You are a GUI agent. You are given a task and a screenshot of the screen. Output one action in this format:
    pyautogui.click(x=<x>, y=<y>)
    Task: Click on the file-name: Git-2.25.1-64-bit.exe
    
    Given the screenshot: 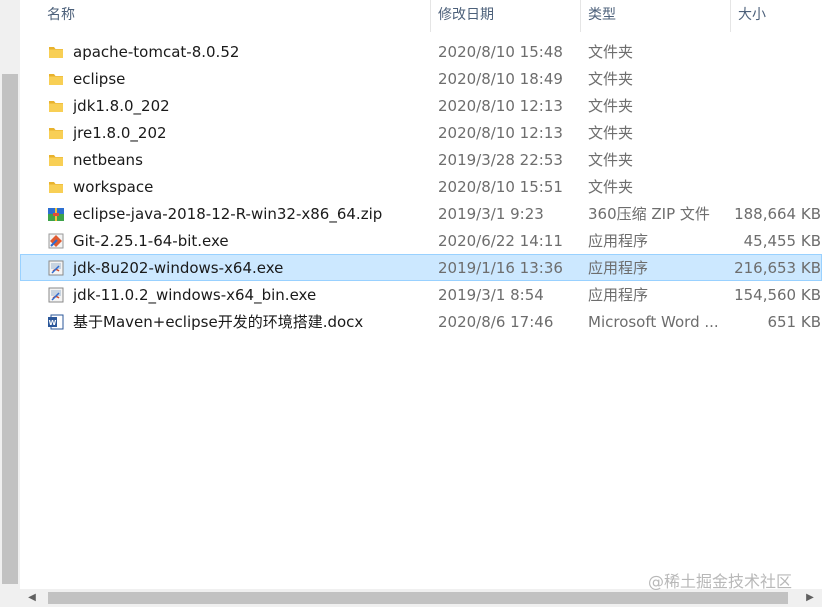 What is the action you would take?
    pyautogui.click(x=151, y=241)
    